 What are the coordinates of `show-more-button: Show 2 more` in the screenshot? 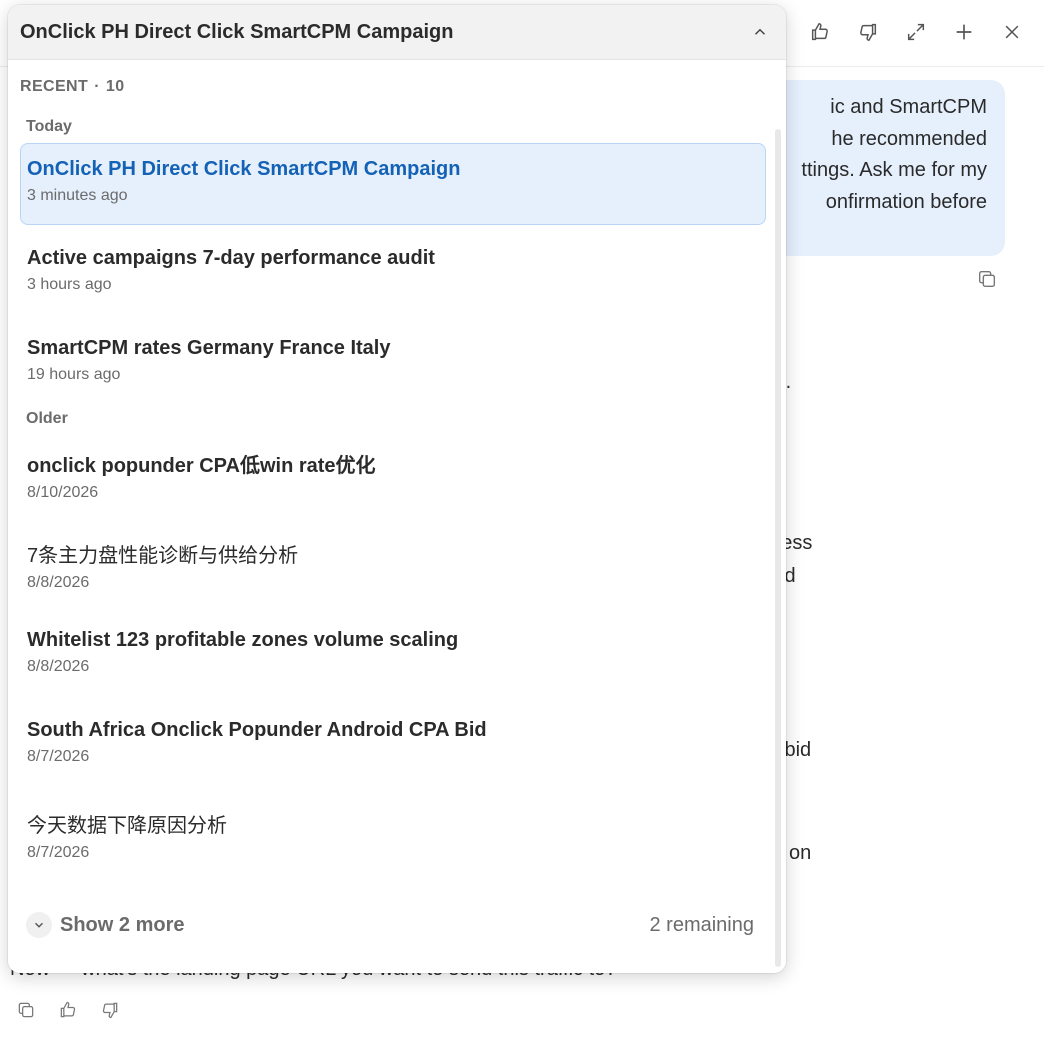 It's located at (105, 925).